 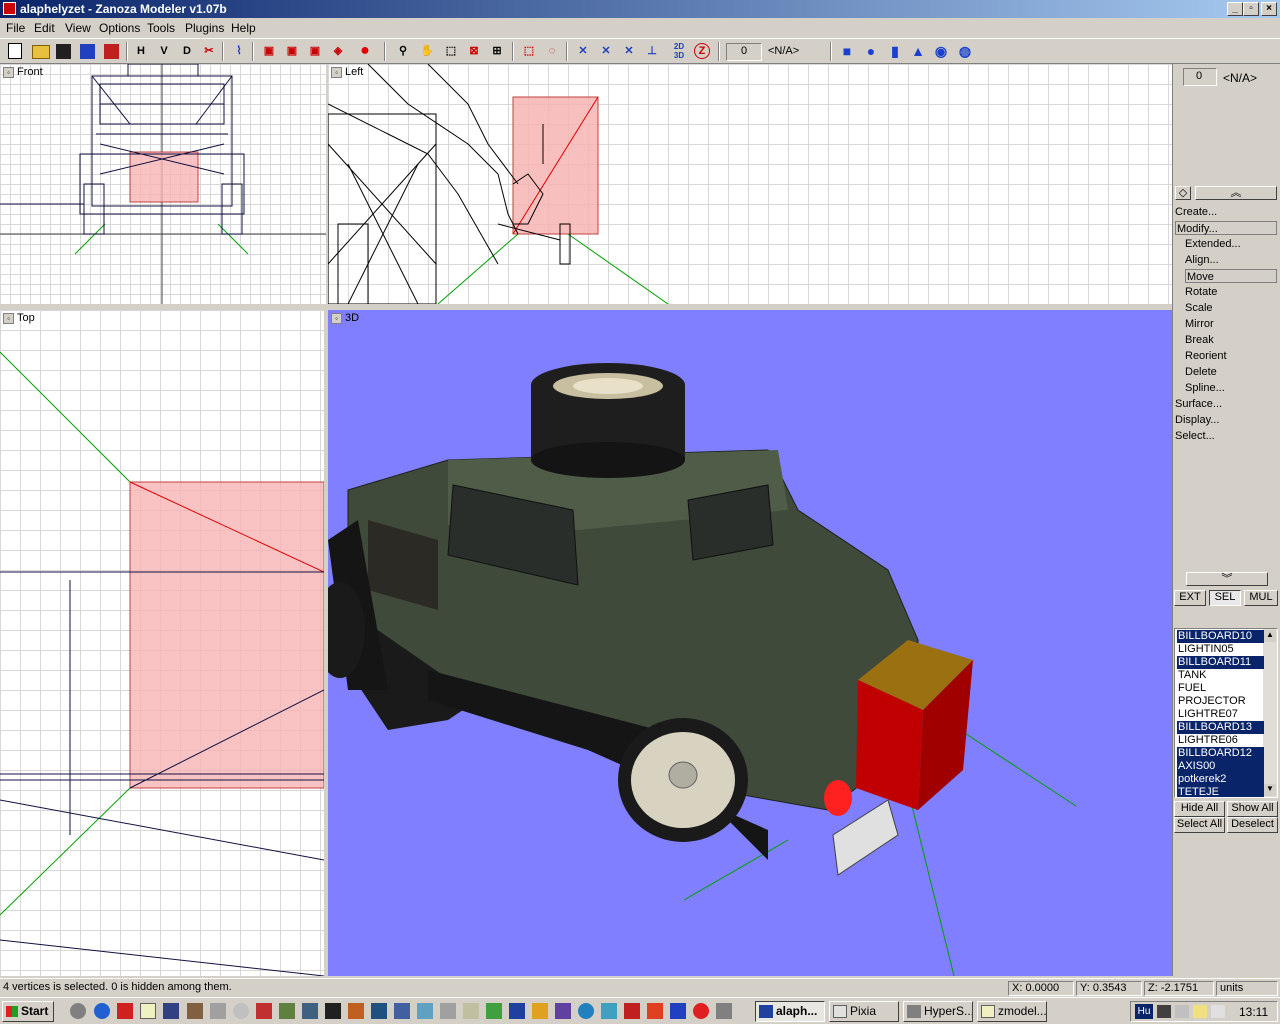 I want to click on object-list-item: BILLBOARD13, so click(x=1220, y=727).